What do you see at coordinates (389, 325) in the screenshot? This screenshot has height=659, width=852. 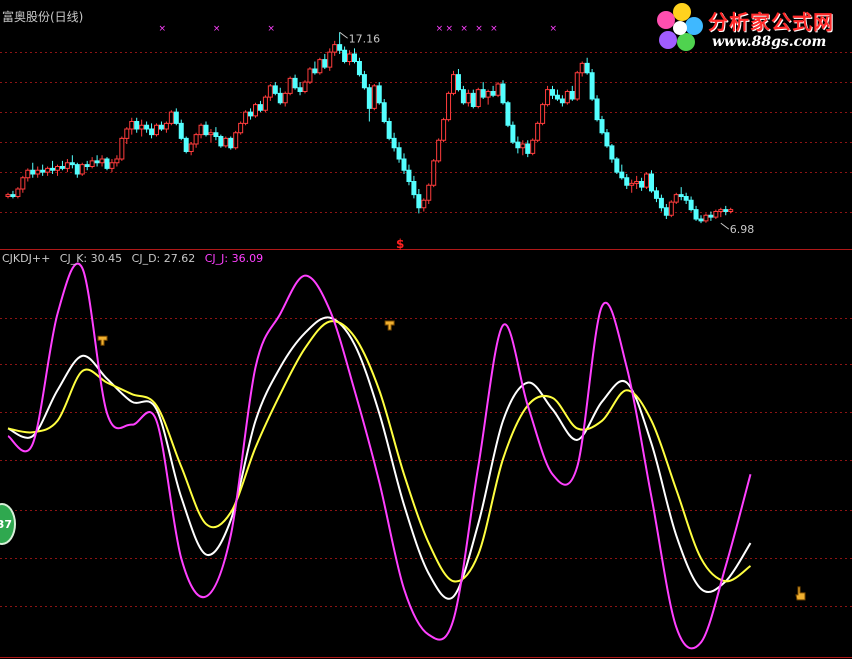 I see `cross-up-icon` at bounding box center [389, 325].